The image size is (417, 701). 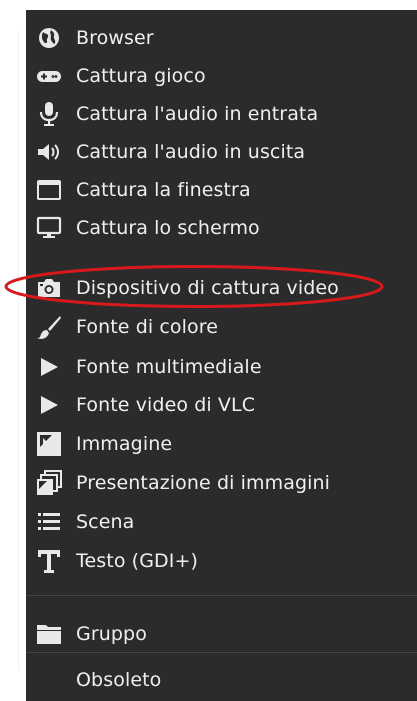 I want to click on menu-item-label: Cattura la finestra, so click(x=163, y=190).